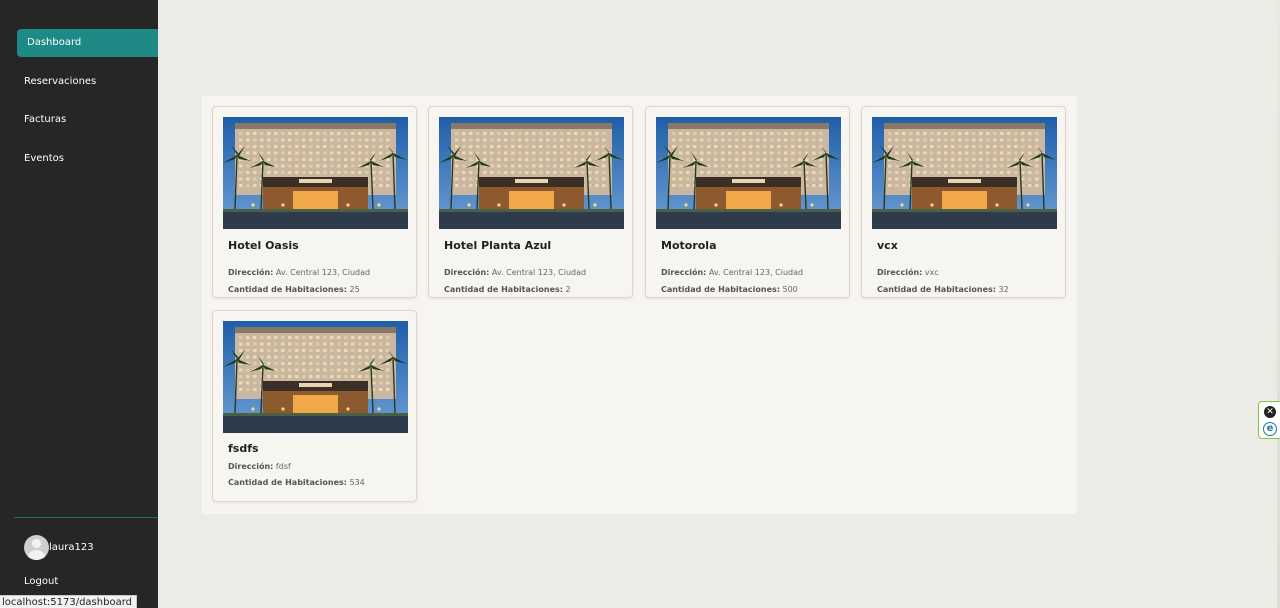 The height and width of the screenshot is (608, 1280). I want to click on hotel-address: Dirección: fdsf, so click(259, 466).